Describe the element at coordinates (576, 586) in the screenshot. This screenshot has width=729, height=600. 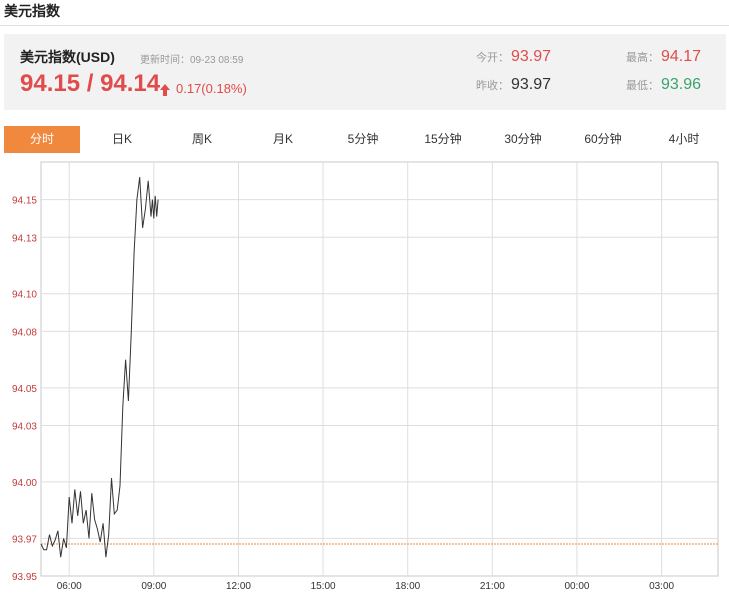
I see `x-tick-label: 00:00` at that location.